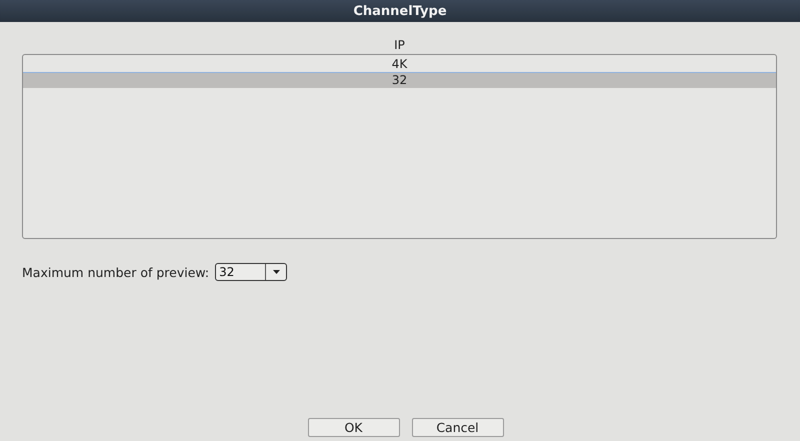 This screenshot has width=800, height=441. I want to click on list-row: 32, so click(399, 80).